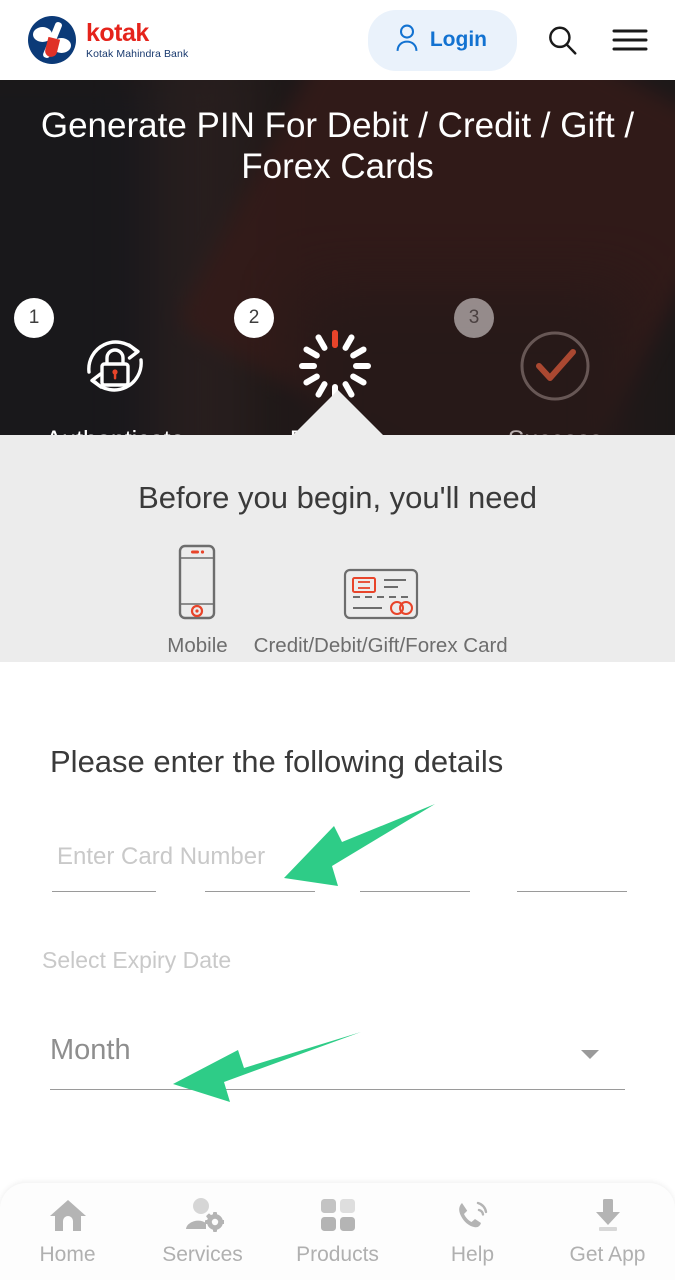  Describe the element at coordinates (380, 645) in the screenshot. I see `requirement-label: Credit/Debit/Gift/Forex Card` at that location.